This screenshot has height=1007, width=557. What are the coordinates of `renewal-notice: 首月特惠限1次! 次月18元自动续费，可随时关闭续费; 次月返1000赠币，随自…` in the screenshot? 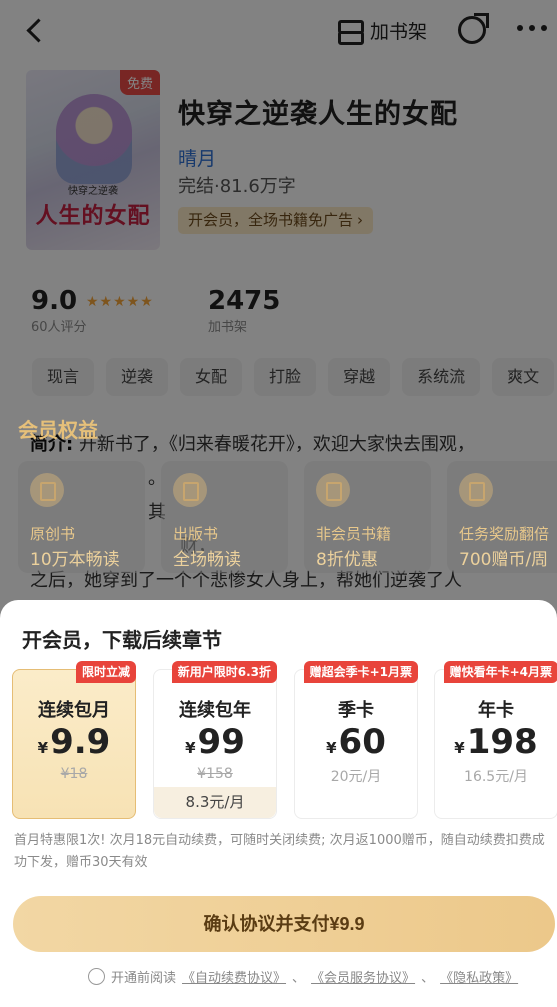 It's located at (279, 851).